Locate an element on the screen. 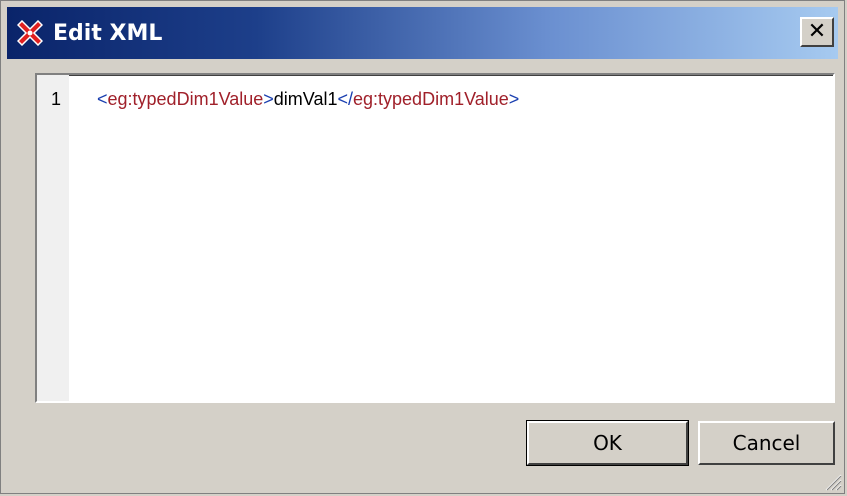  element-value: dimVal1 is located at coordinates (305, 99).